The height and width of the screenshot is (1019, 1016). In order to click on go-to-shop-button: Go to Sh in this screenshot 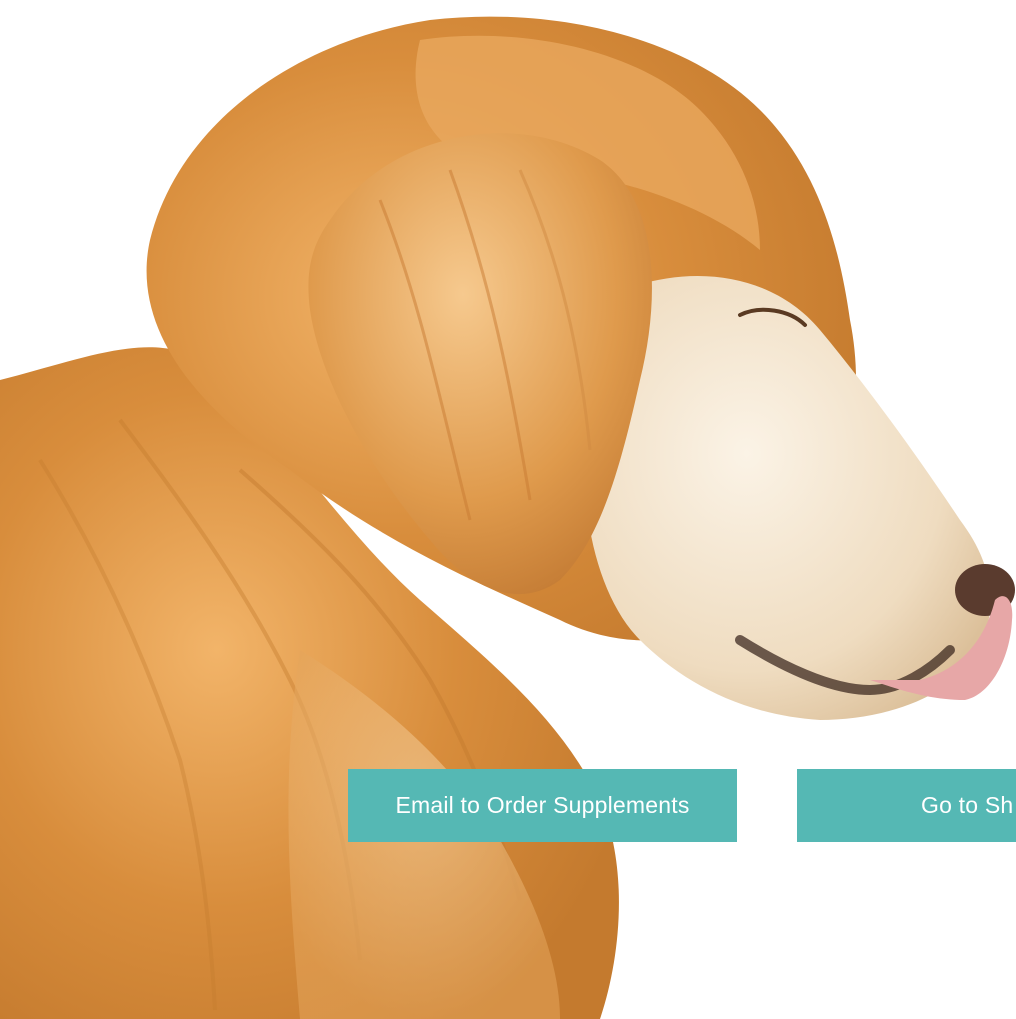, I will do `click(906, 805)`.